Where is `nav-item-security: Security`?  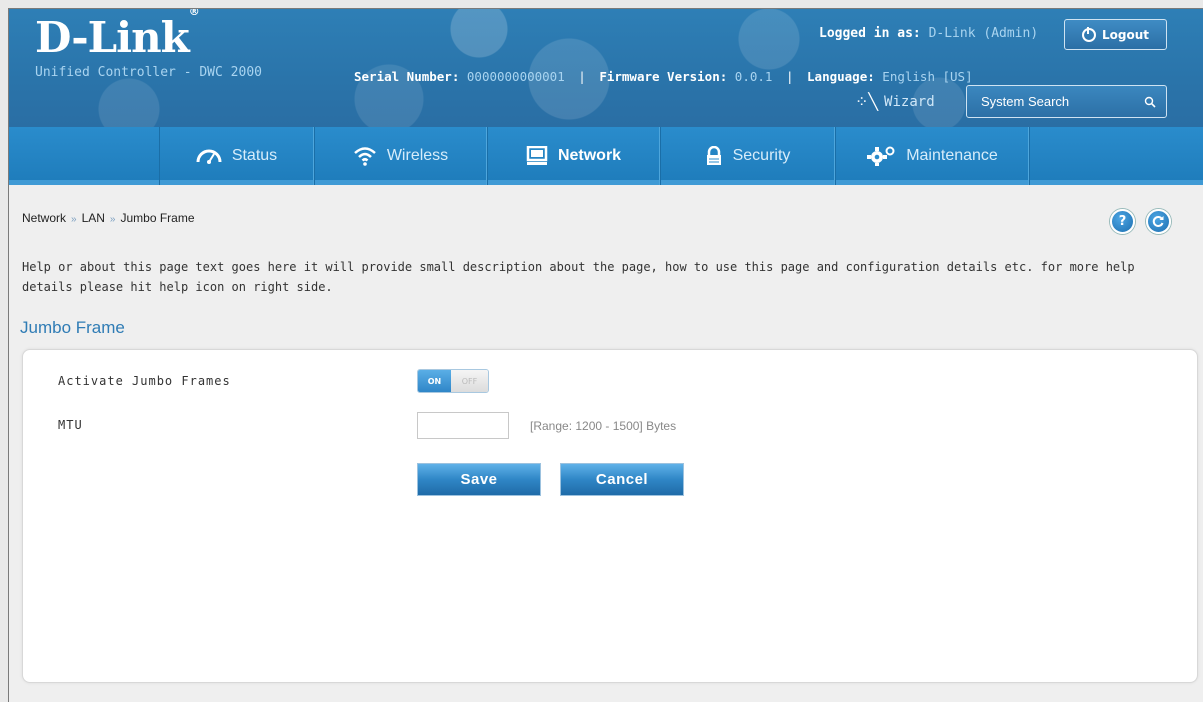
nav-item-security: Security is located at coordinates (747, 156).